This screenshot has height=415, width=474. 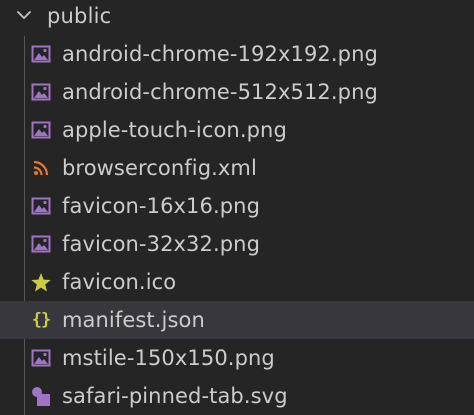 What do you see at coordinates (237, 18) in the screenshot?
I see `folder-row-public: public` at bounding box center [237, 18].